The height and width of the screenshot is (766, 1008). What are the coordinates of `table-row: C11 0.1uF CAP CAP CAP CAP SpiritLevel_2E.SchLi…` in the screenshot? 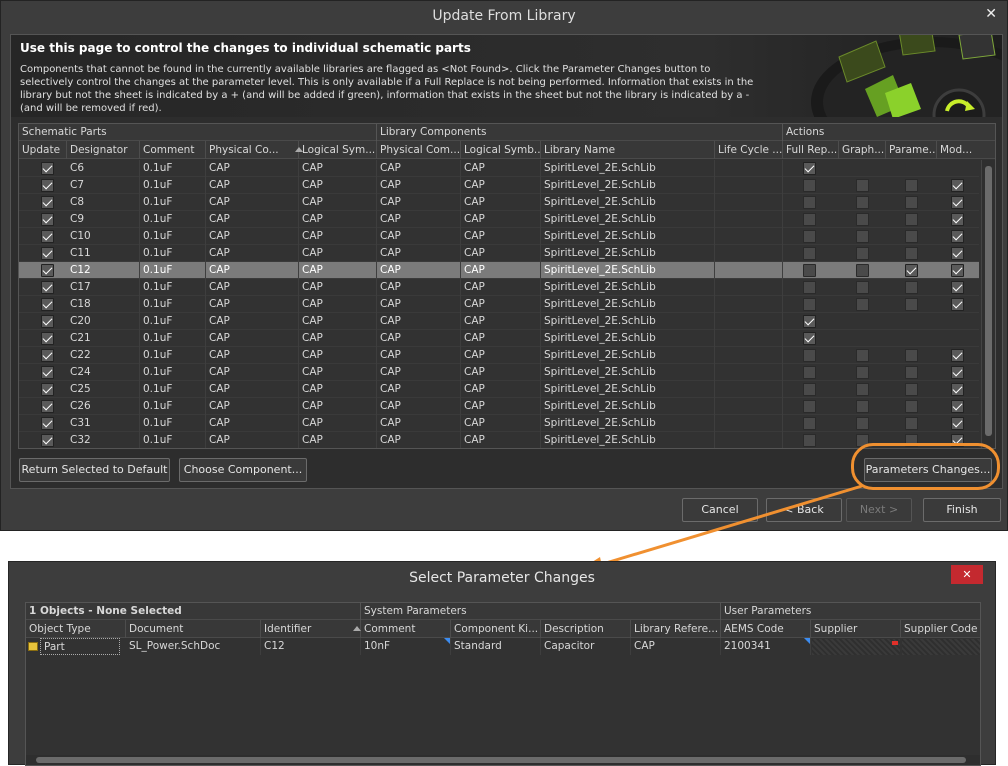 It's located at (499, 253).